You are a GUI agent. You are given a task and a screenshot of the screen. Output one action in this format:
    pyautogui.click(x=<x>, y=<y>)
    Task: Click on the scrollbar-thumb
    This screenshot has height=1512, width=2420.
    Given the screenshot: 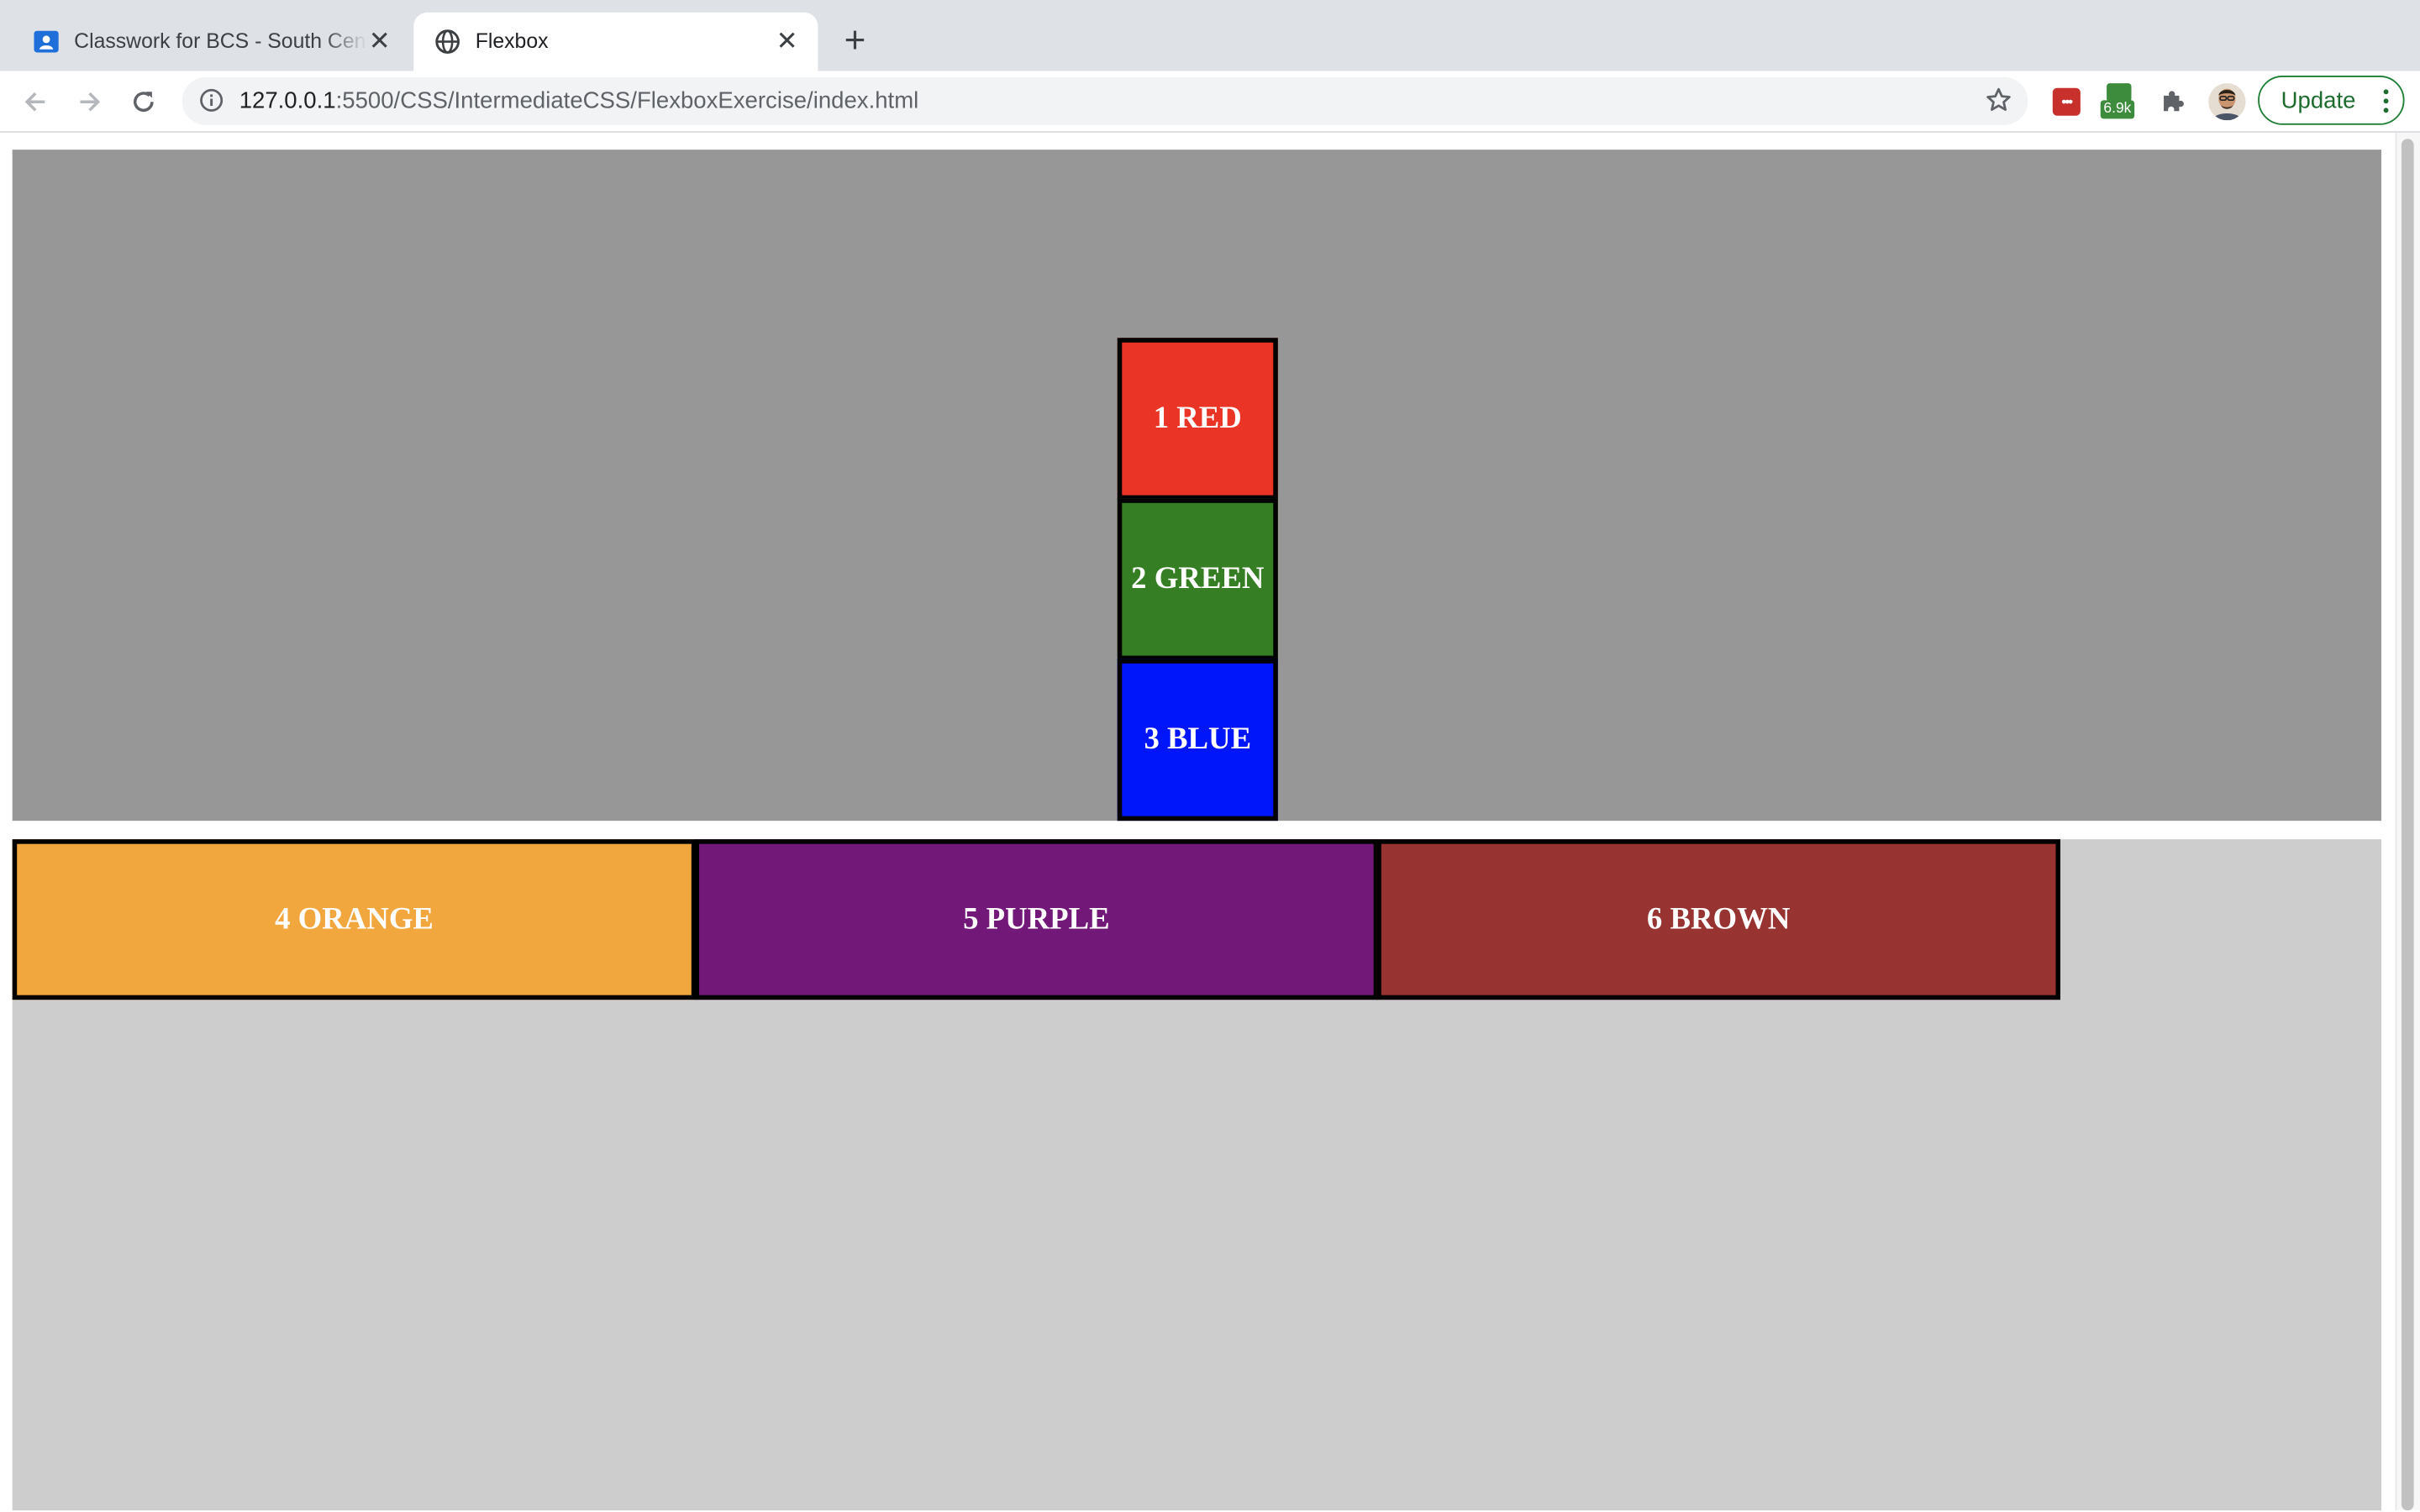 What is the action you would take?
    pyautogui.click(x=2407, y=825)
    